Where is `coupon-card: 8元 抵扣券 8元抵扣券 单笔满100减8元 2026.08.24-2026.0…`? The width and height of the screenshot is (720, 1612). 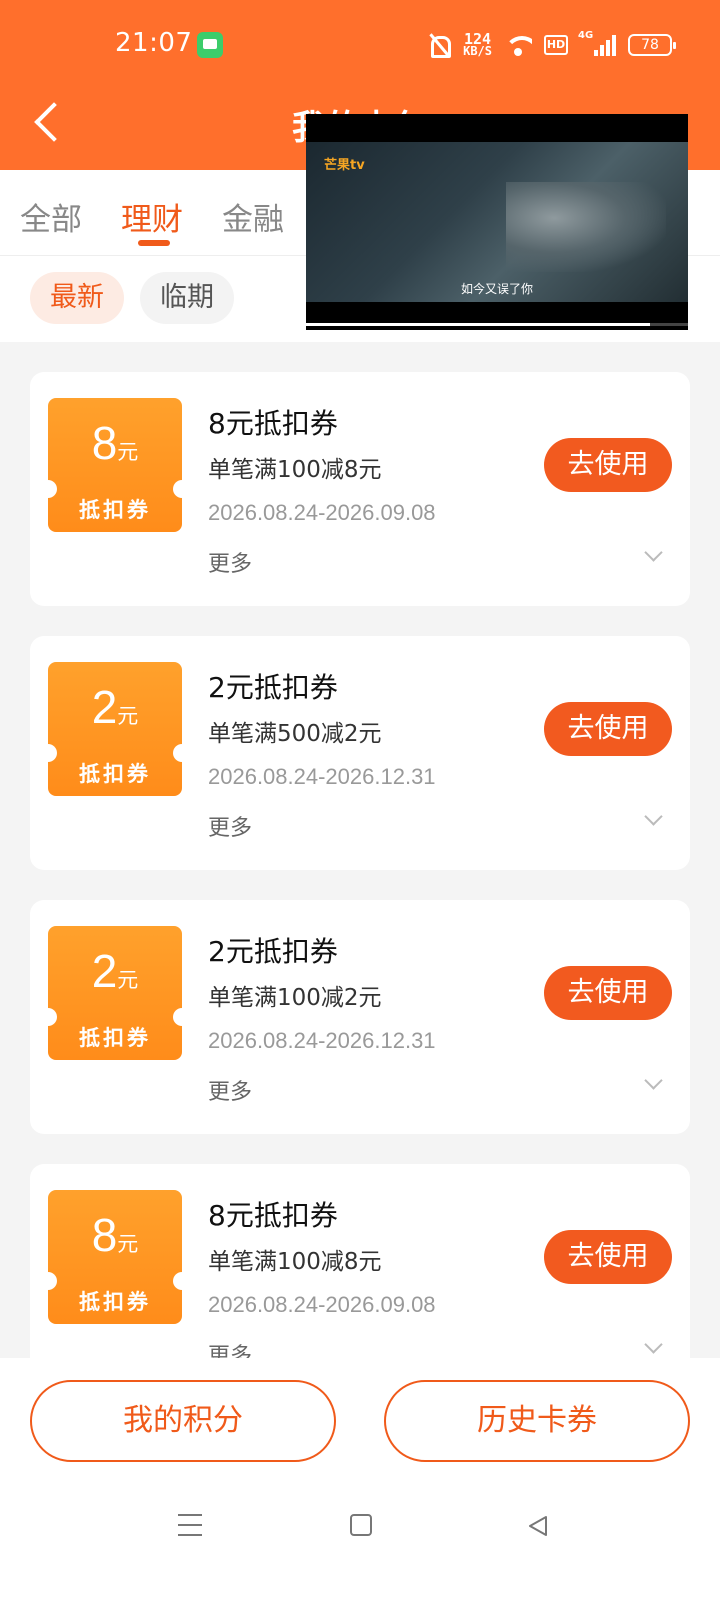
coupon-card: 8元 抵扣券 8元抵扣券 单笔满100减8元 2026.08.24-2026.0… is located at coordinates (360, 489).